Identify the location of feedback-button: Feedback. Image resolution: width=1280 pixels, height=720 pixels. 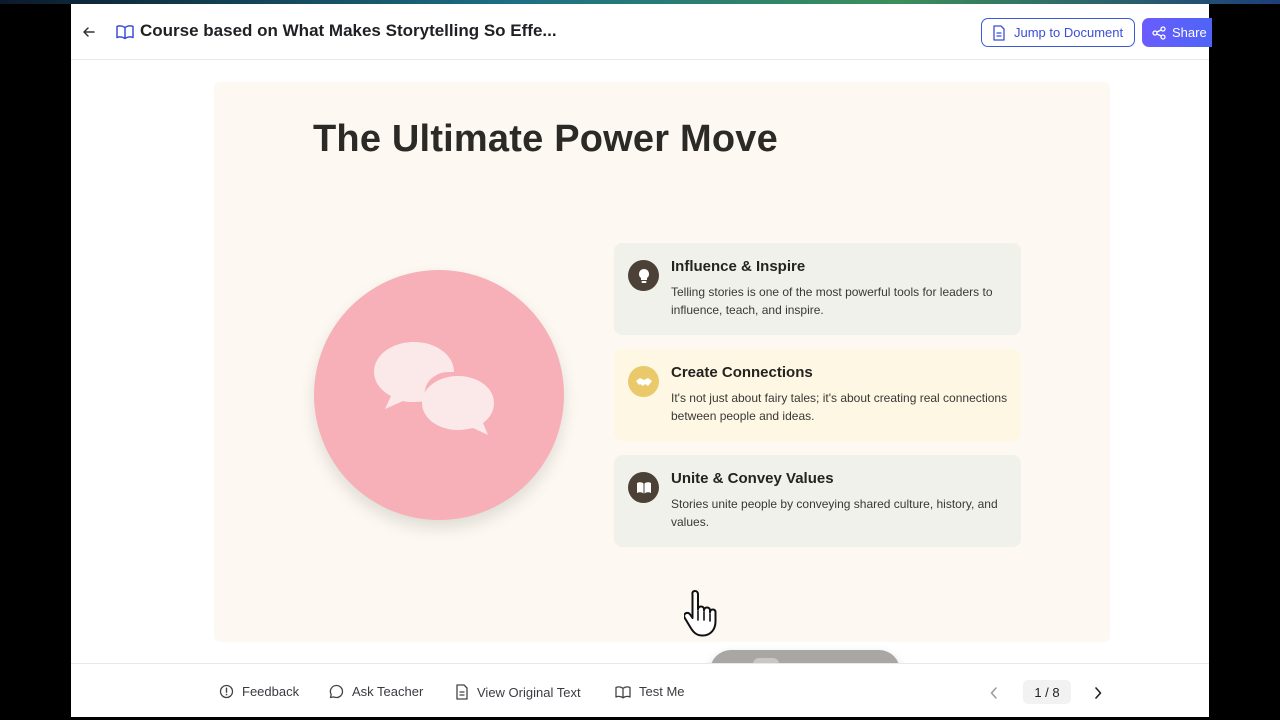
(259, 691).